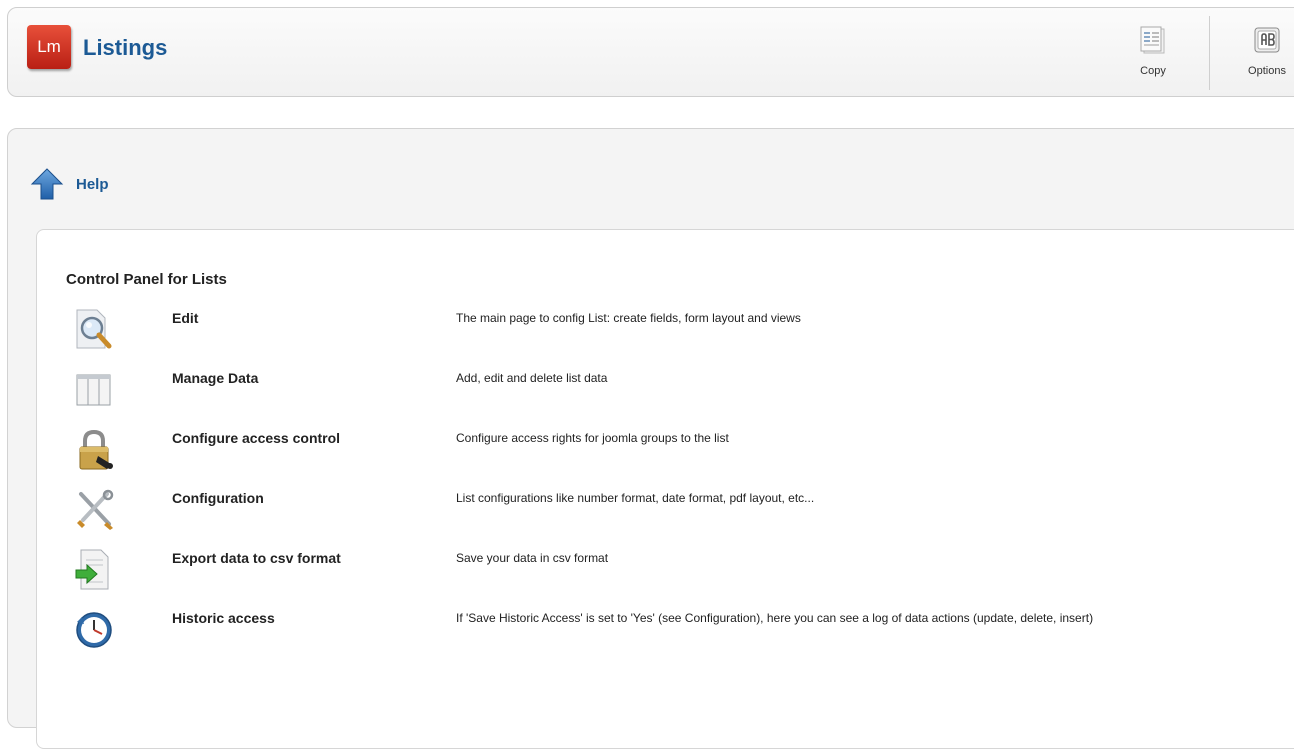  What do you see at coordinates (1265, 57) in the screenshot?
I see `options-button: Options` at bounding box center [1265, 57].